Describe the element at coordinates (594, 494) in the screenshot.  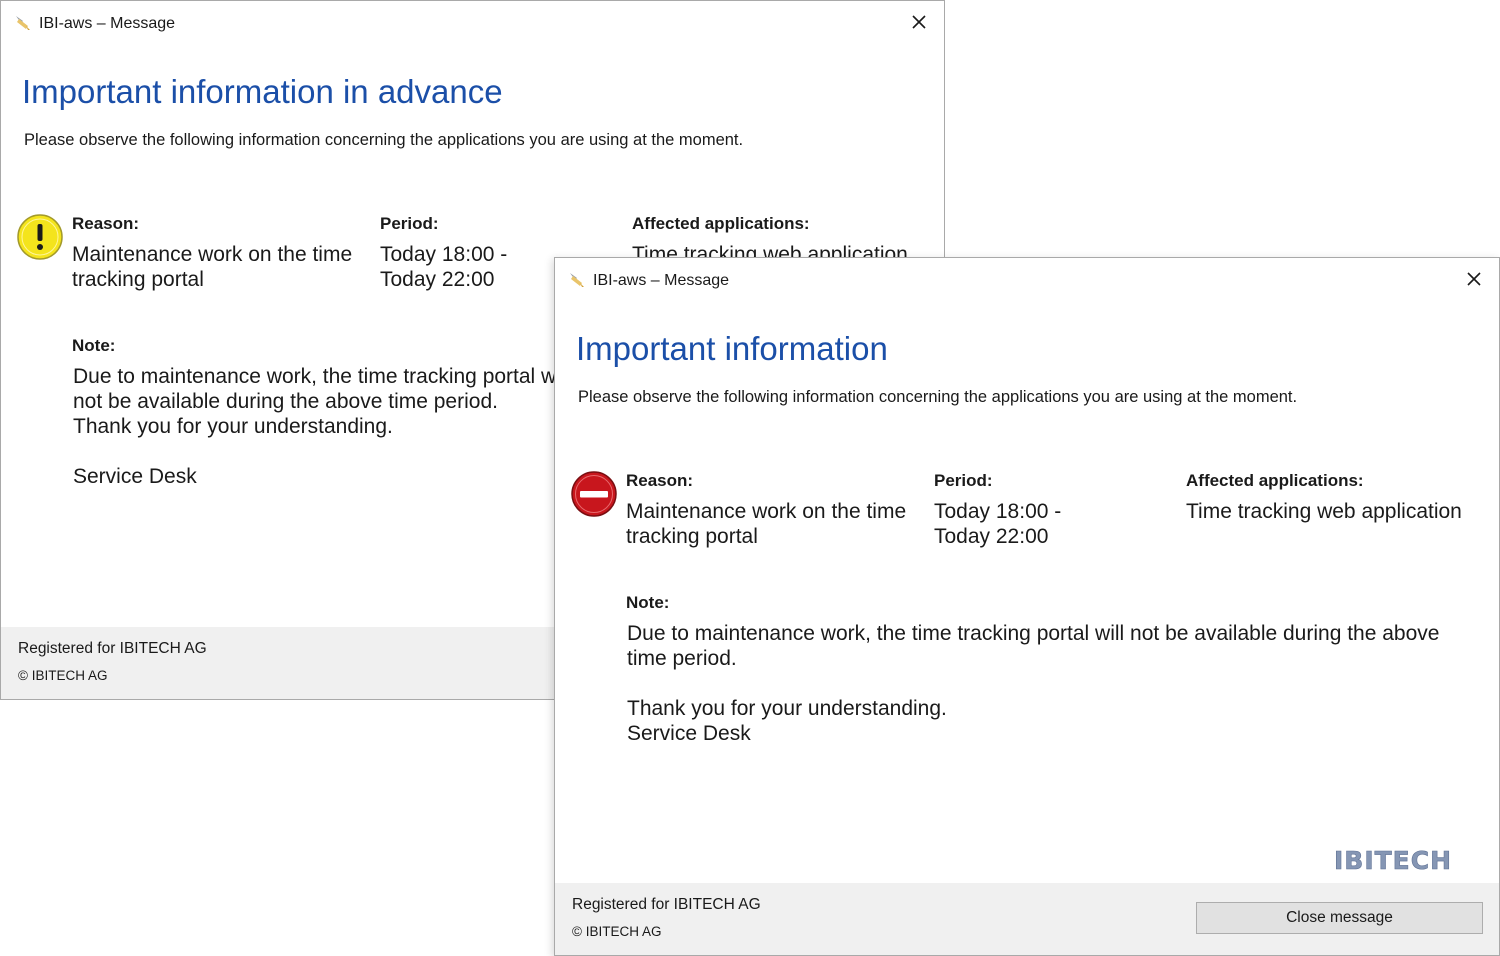
I see `stop-icon` at that location.